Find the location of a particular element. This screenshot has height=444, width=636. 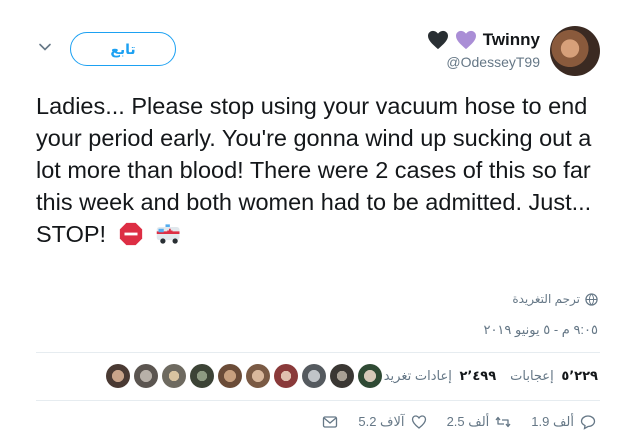

globe-icon is located at coordinates (591, 299).